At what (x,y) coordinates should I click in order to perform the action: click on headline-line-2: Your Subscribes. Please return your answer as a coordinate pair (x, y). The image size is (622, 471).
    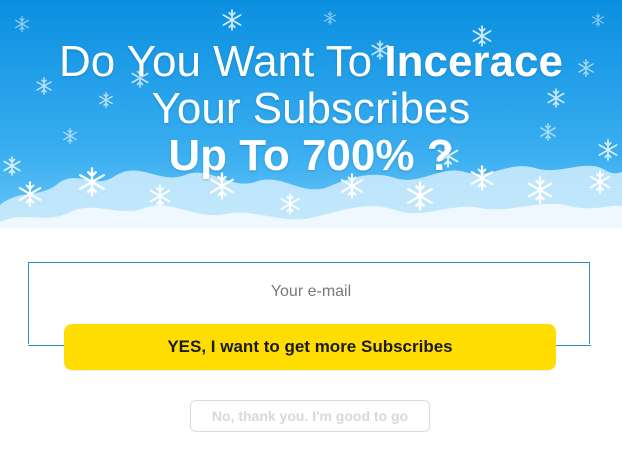
    Looking at the image, I should click on (311, 108).